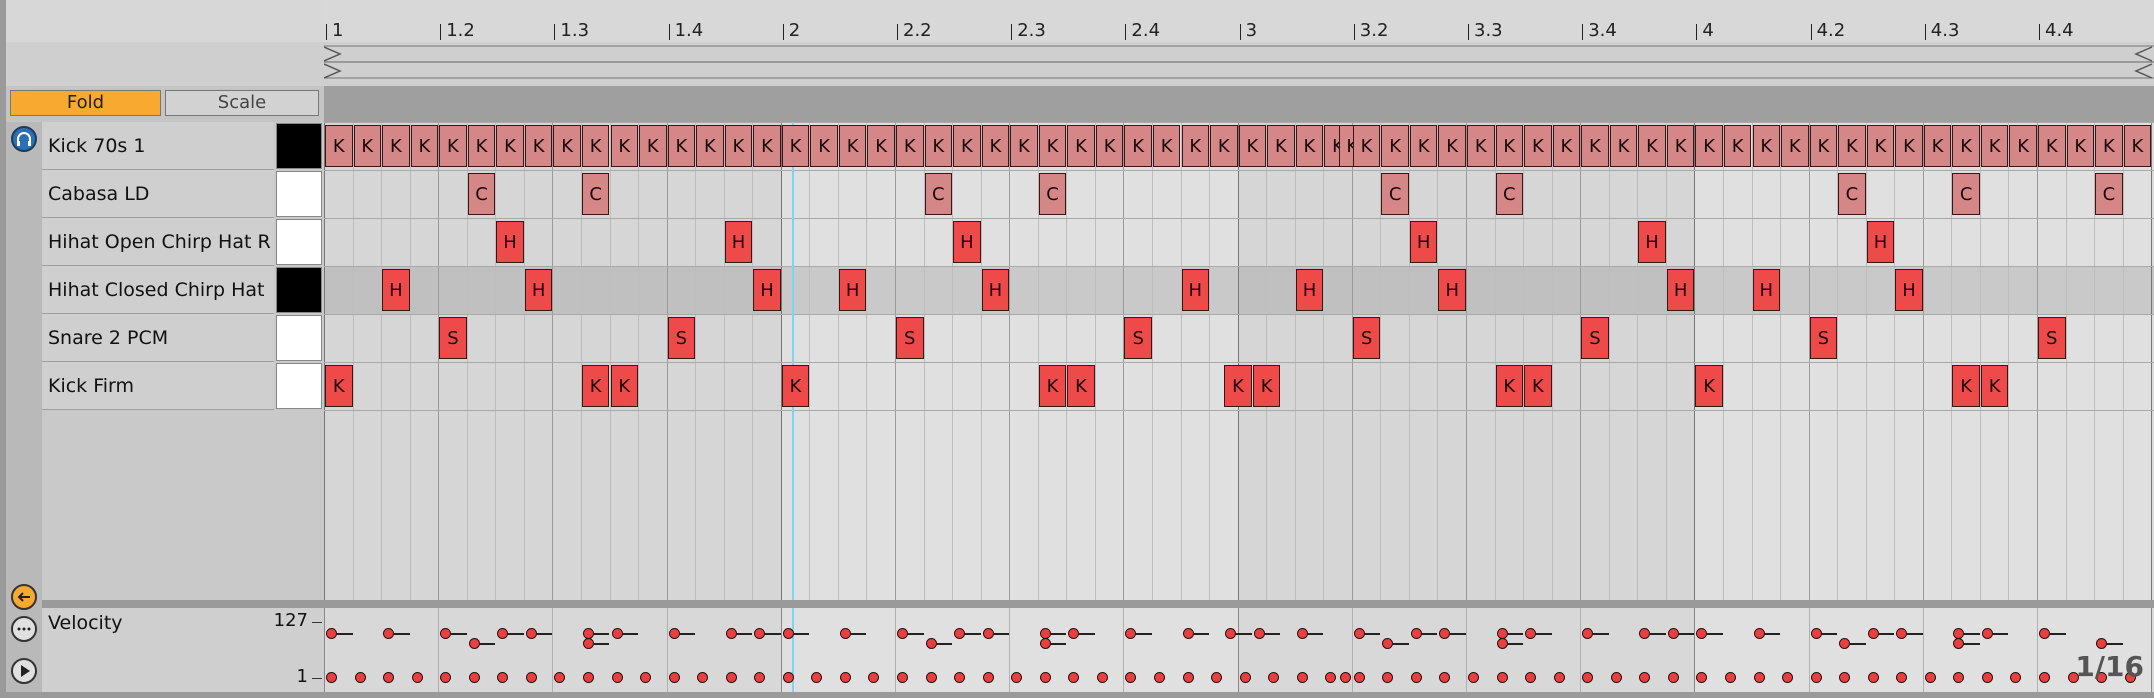 The height and width of the screenshot is (698, 2154). I want to click on play-icon, so click(24, 671).